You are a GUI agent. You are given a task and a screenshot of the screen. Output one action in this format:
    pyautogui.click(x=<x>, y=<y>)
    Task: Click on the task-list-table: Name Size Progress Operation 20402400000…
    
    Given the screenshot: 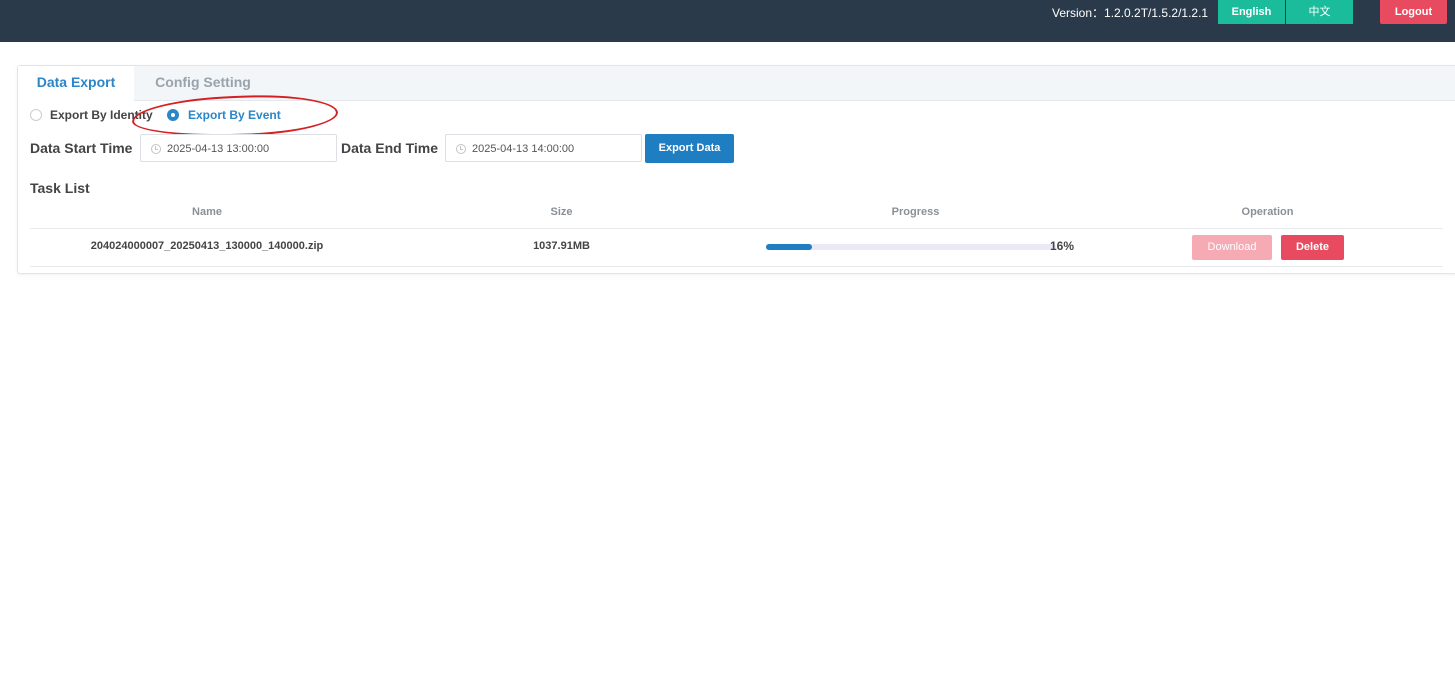 What is the action you would take?
    pyautogui.click(x=736, y=234)
    